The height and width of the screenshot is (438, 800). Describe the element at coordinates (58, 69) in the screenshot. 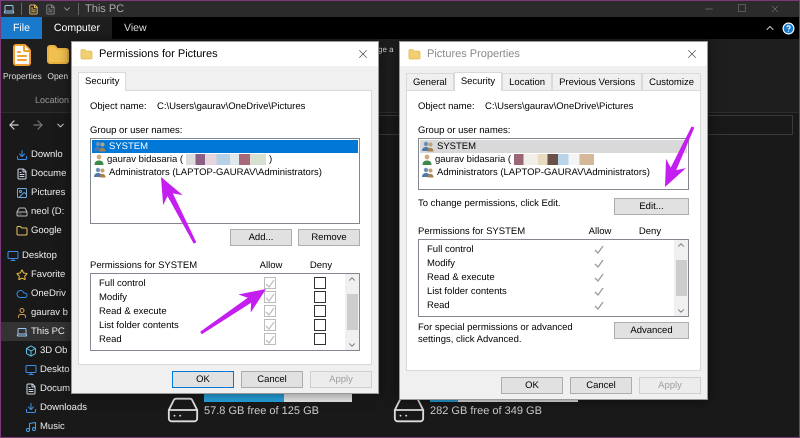

I see `ribbon-button: Open` at that location.